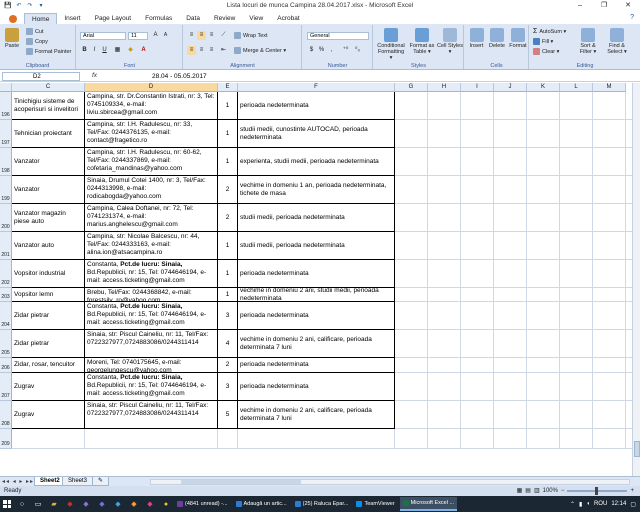  I want to click on acrobat-icon: ◆, so click(70, 504).